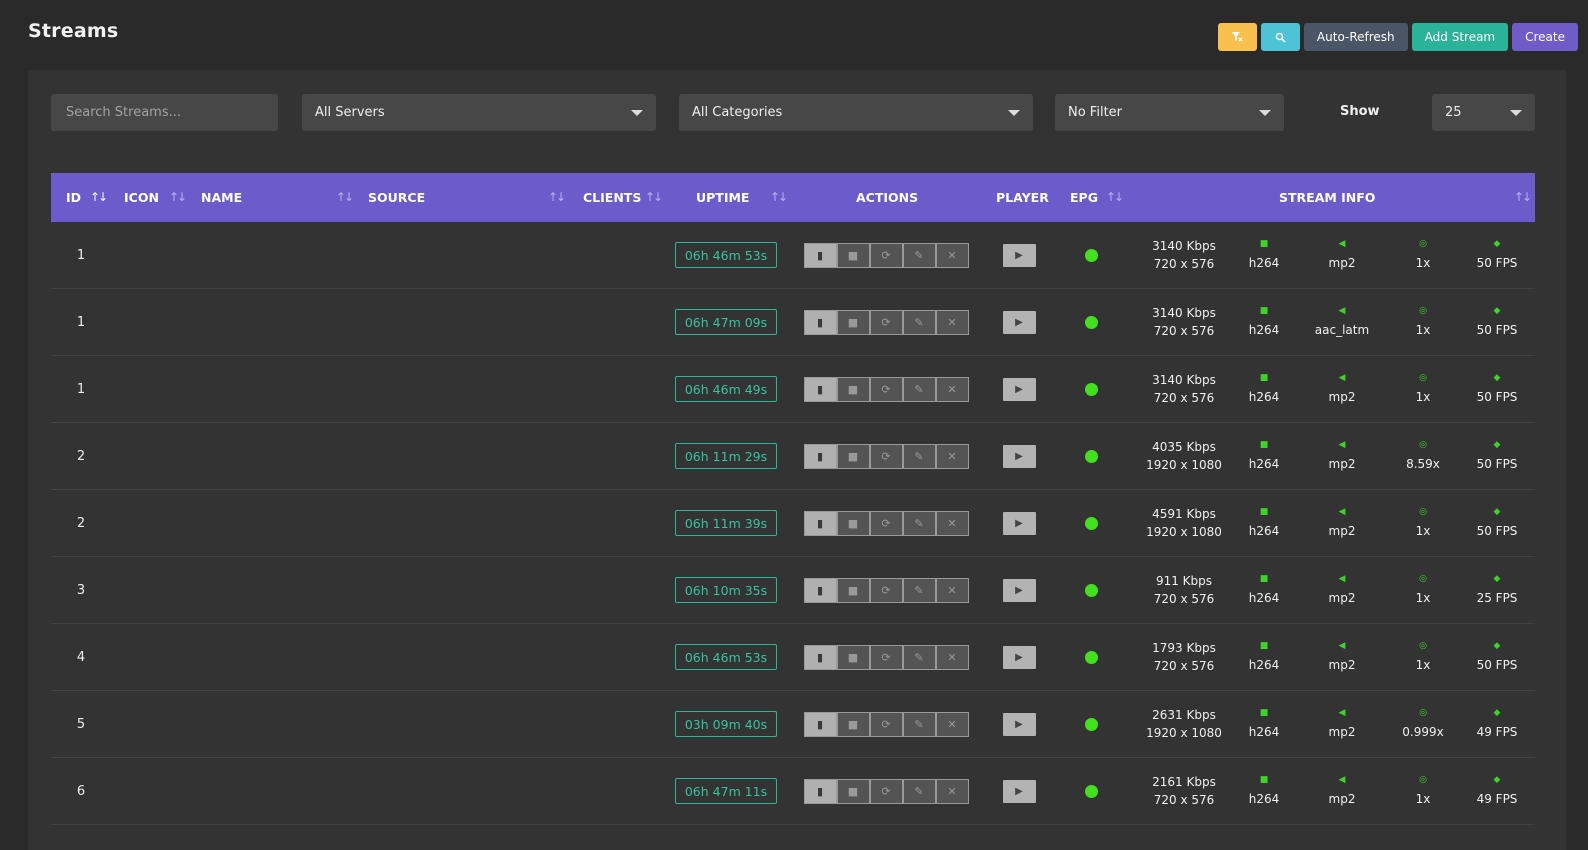 The width and height of the screenshot is (1588, 850). I want to click on play-icon: ▶, so click(1019, 389).